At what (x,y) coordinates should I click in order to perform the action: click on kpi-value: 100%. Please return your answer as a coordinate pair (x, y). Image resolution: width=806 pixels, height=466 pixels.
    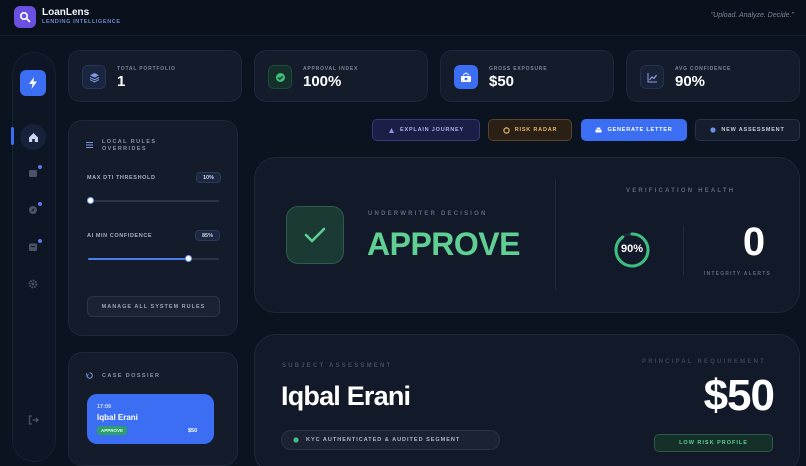
    Looking at the image, I should click on (322, 81).